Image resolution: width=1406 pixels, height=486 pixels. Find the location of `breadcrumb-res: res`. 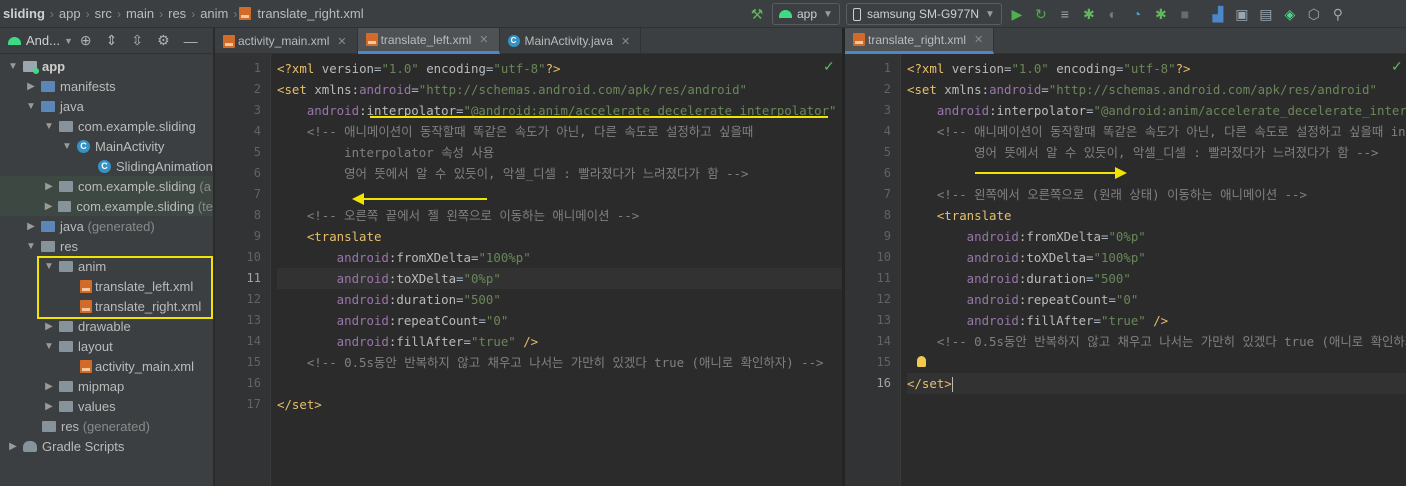

breadcrumb-res: res is located at coordinates (177, 13).